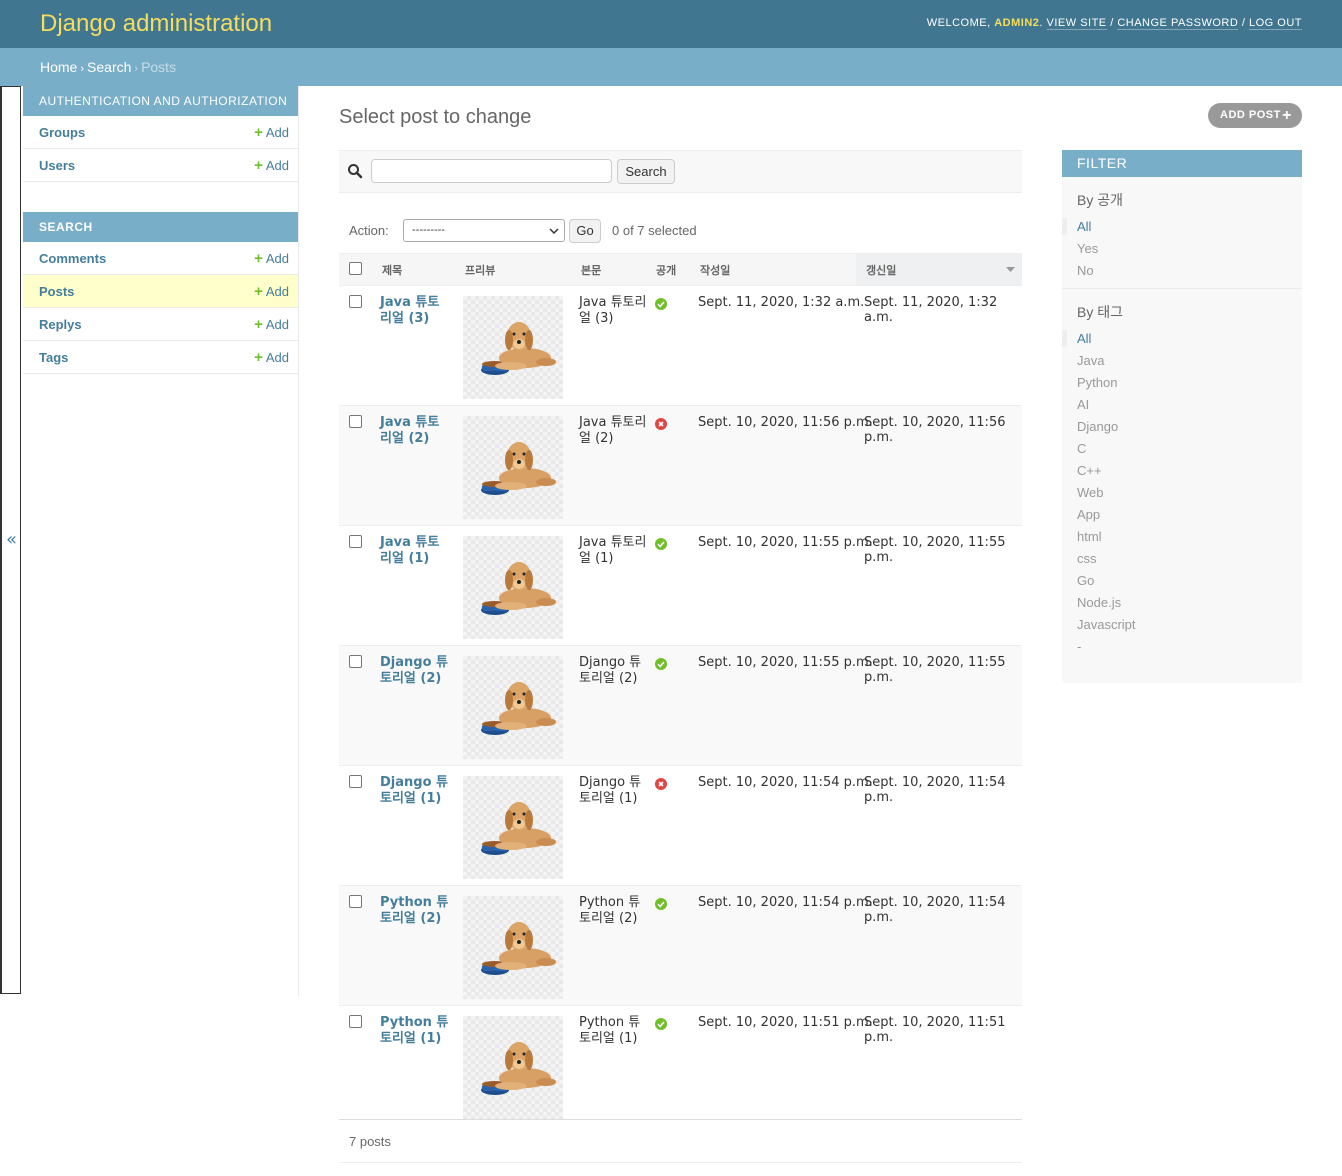  Describe the element at coordinates (1088, 514) in the screenshot. I see `filter-option: App` at that location.